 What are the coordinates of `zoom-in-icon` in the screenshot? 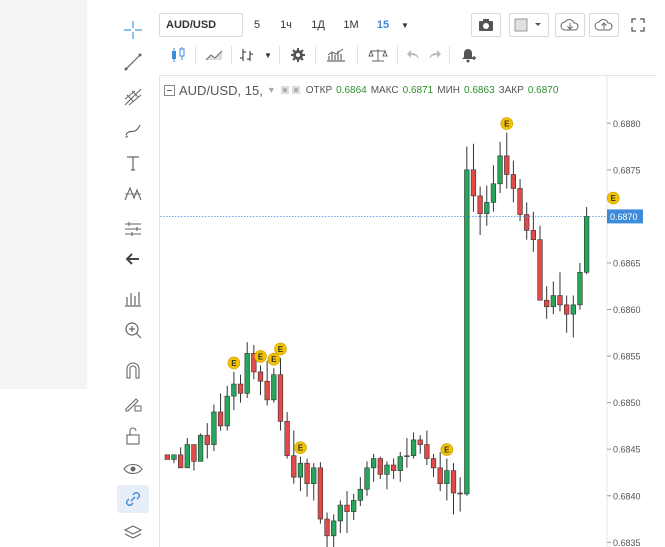 It's located at (133, 330).